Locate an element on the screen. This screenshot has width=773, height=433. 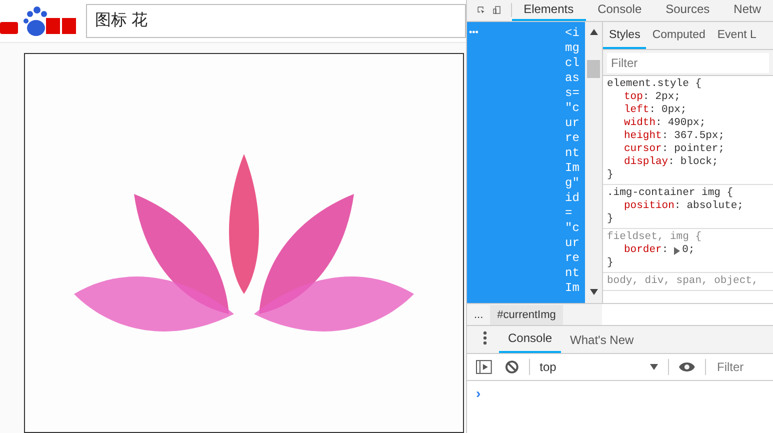
css-property: left: 0px; is located at coordinates (655, 110).